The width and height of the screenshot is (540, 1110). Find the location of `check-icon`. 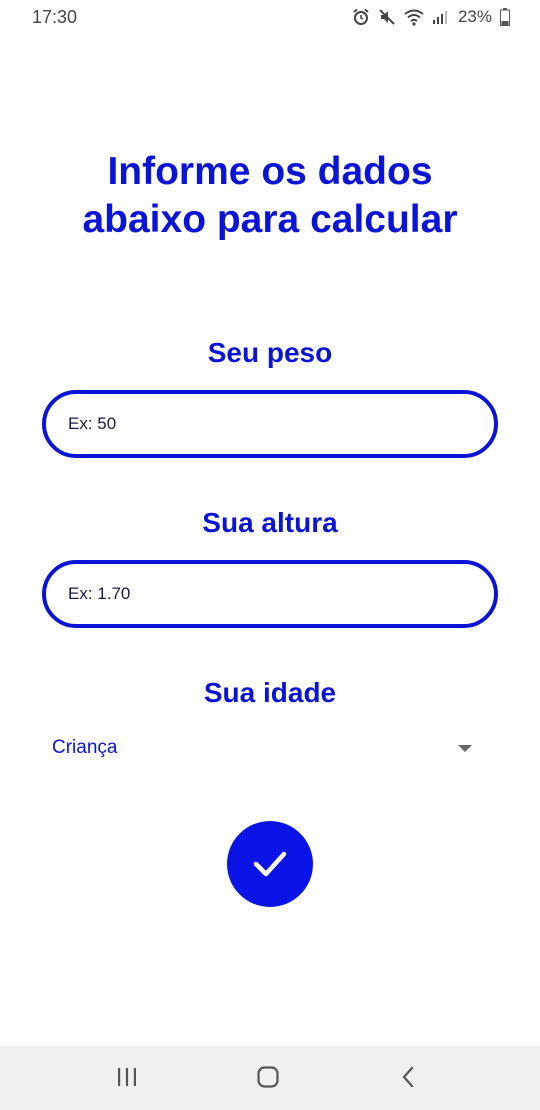

check-icon is located at coordinates (270, 864).